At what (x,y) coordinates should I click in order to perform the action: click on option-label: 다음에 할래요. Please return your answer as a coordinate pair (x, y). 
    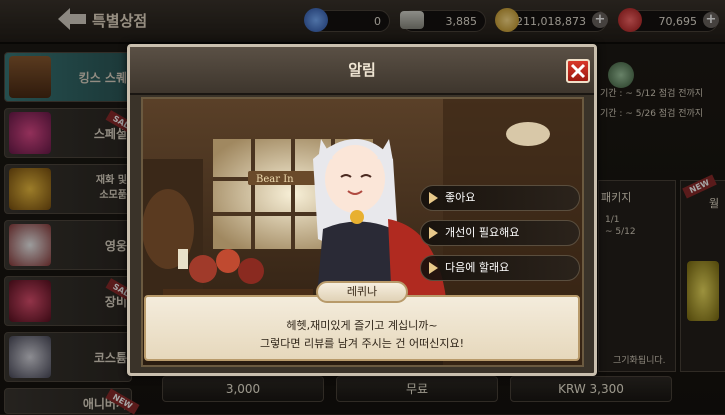
    Looking at the image, I should click on (477, 267).